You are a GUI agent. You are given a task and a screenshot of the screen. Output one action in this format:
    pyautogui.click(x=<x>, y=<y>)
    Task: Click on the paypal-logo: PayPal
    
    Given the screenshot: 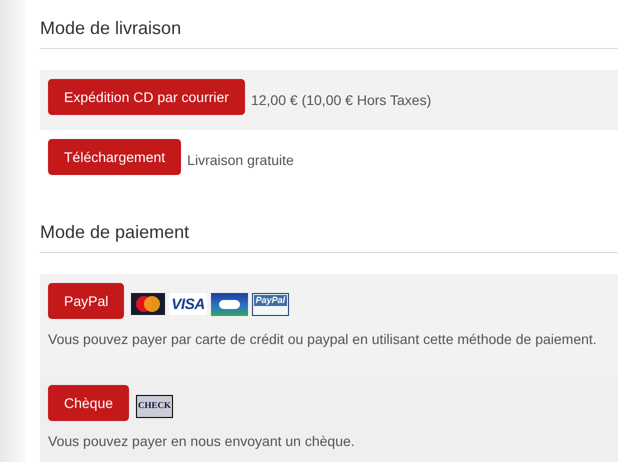 What is the action you would take?
    pyautogui.click(x=270, y=304)
    